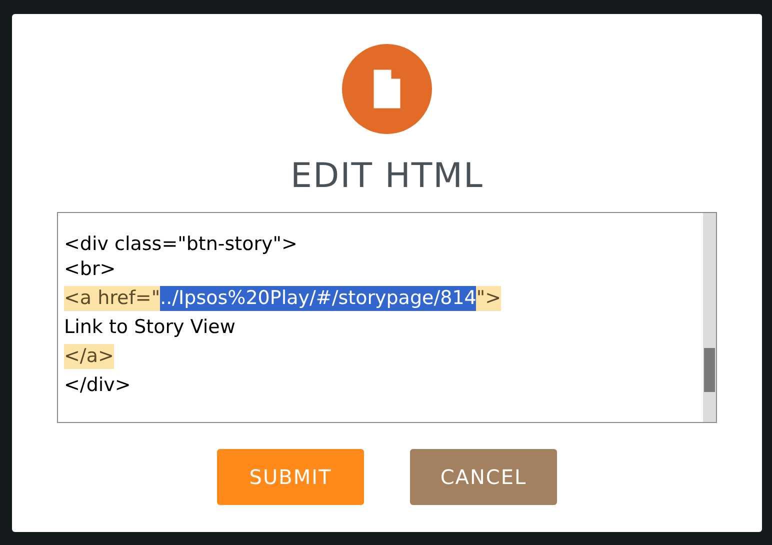 The height and width of the screenshot is (545, 772). Describe the element at coordinates (283, 298) in the screenshot. I see `code-line: <a href="../Ipsos%20Play/#/storypage/814">` at that location.